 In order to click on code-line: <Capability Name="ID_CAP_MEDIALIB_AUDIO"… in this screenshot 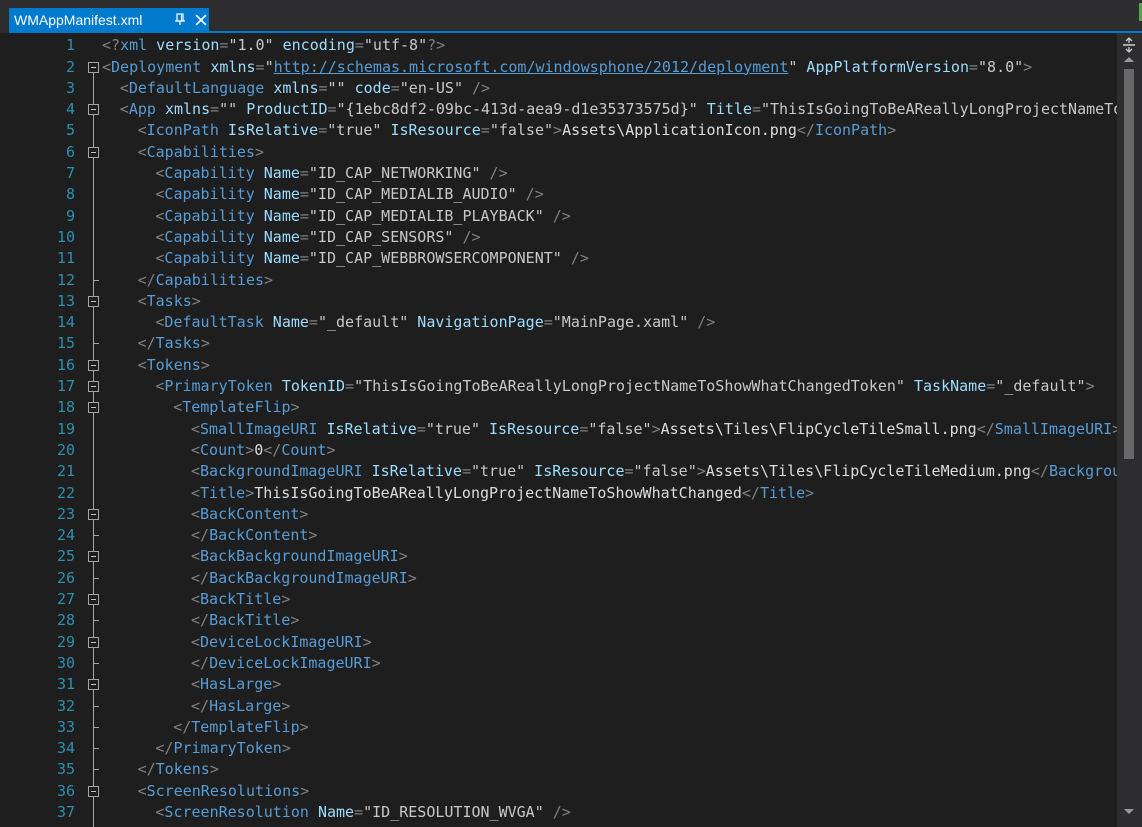, I will do `click(349, 194)`.